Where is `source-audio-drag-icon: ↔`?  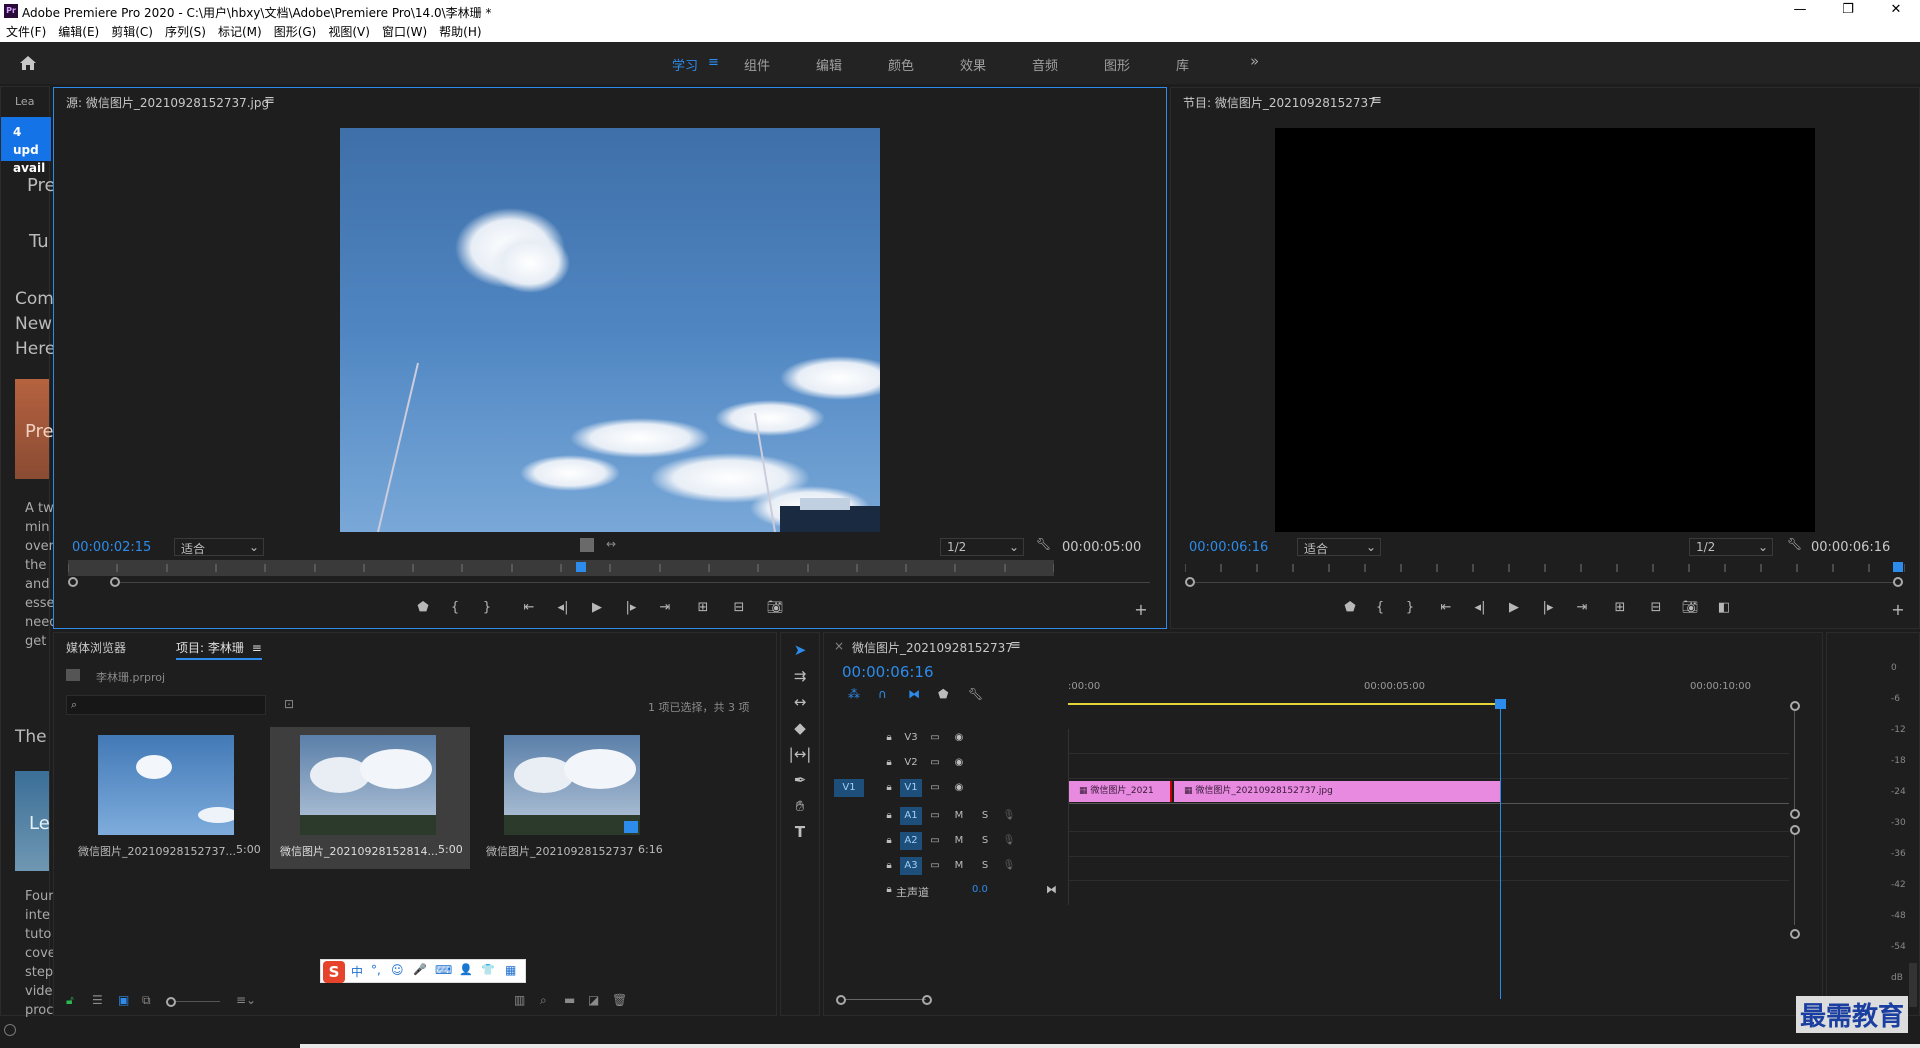
source-audio-drag-icon: ↔ is located at coordinates (611, 544).